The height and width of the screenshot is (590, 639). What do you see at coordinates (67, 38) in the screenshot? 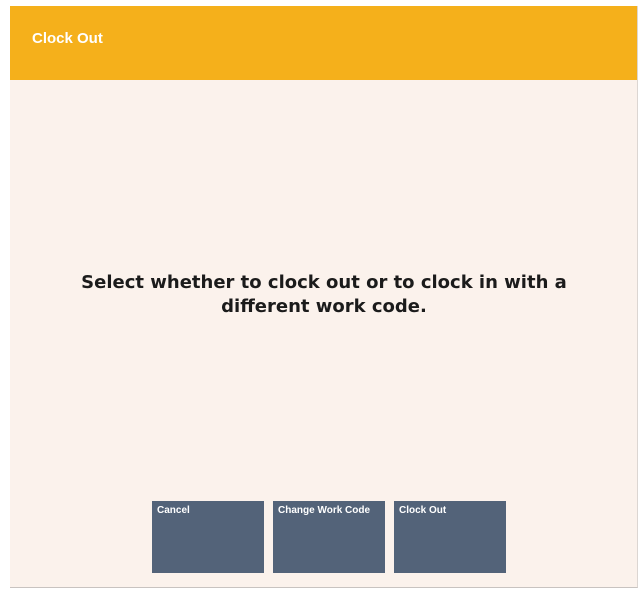
I see `dialog-title: Clock Out` at bounding box center [67, 38].